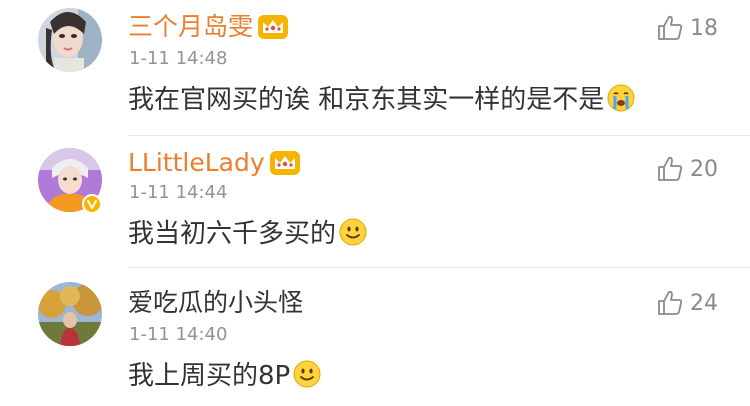 This screenshot has height=406, width=750. I want to click on username: 爱吃瓜的小头怪, so click(215, 303).